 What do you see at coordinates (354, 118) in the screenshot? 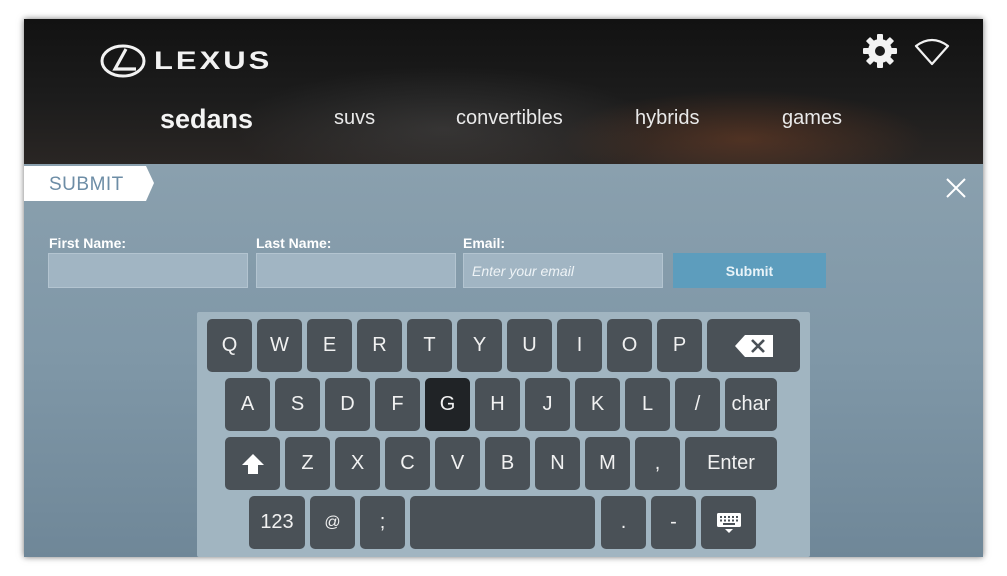
I see `nav-item-suvs: suvs` at bounding box center [354, 118].